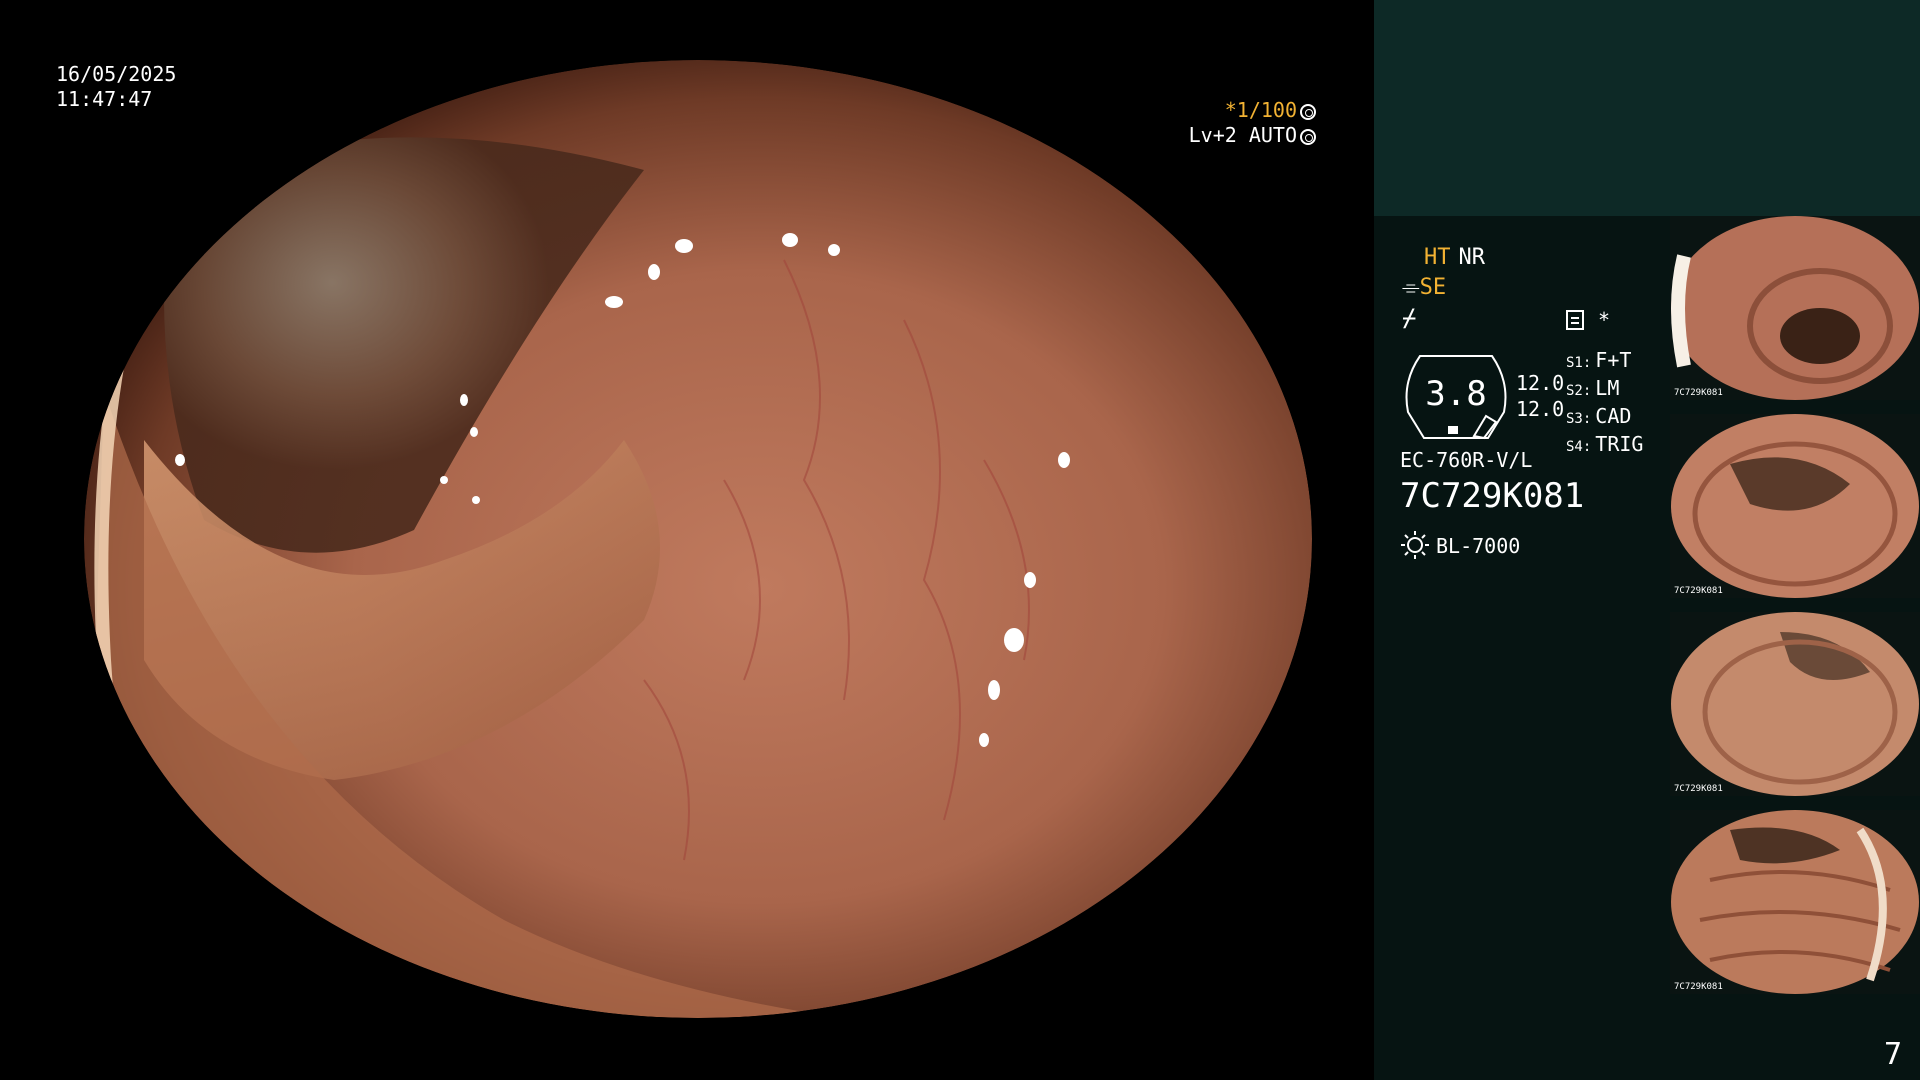  Describe the element at coordinates (104, 99) in the screenshot. I see `time-label: 11:47:47` at that location.